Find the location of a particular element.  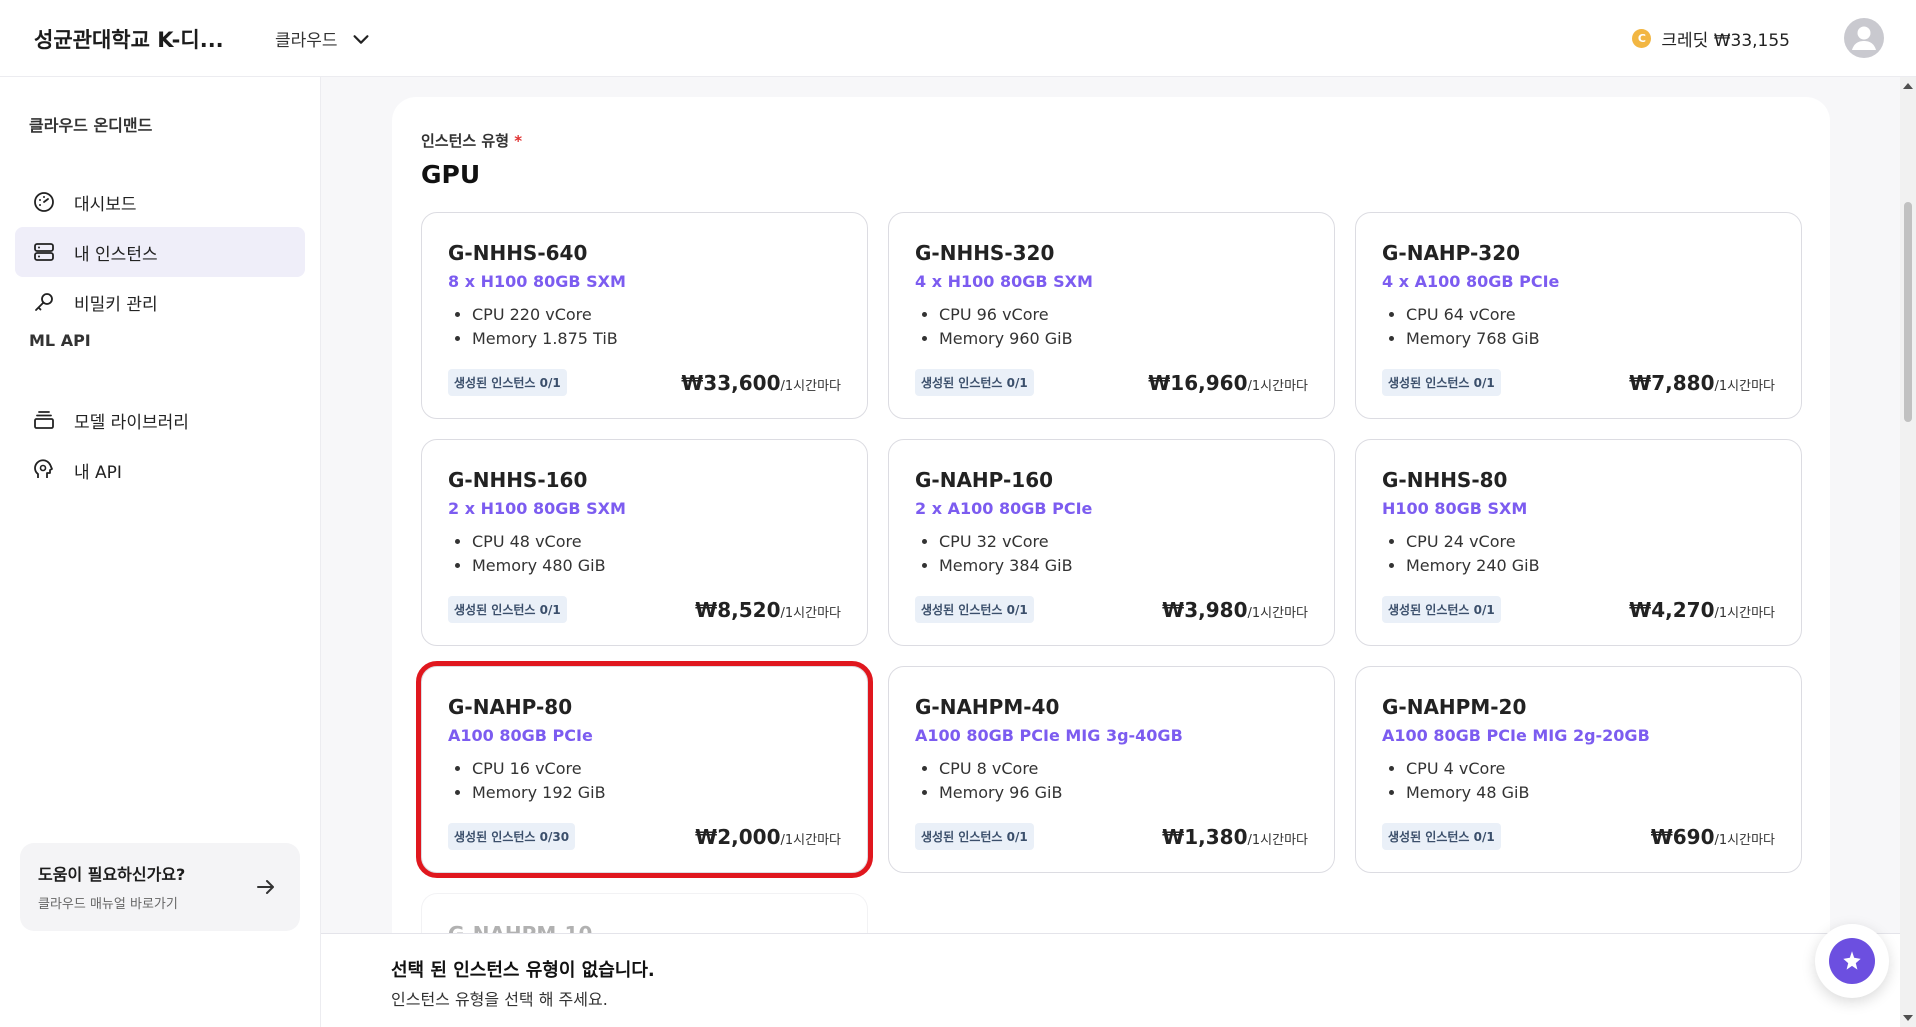

card-price: ₩2,000/1시간마다 is located at coordinates (768, 837).